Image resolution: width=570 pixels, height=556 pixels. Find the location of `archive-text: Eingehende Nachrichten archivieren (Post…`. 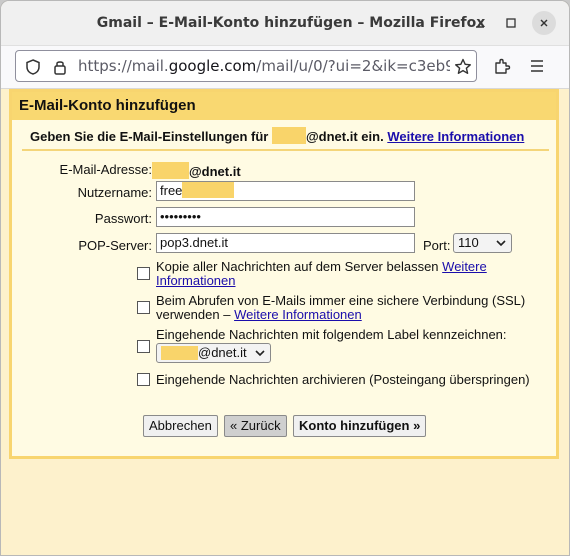

archive-text: Eingehende Nachrichten archivieren (Post… is located at coordinates (343, 379).